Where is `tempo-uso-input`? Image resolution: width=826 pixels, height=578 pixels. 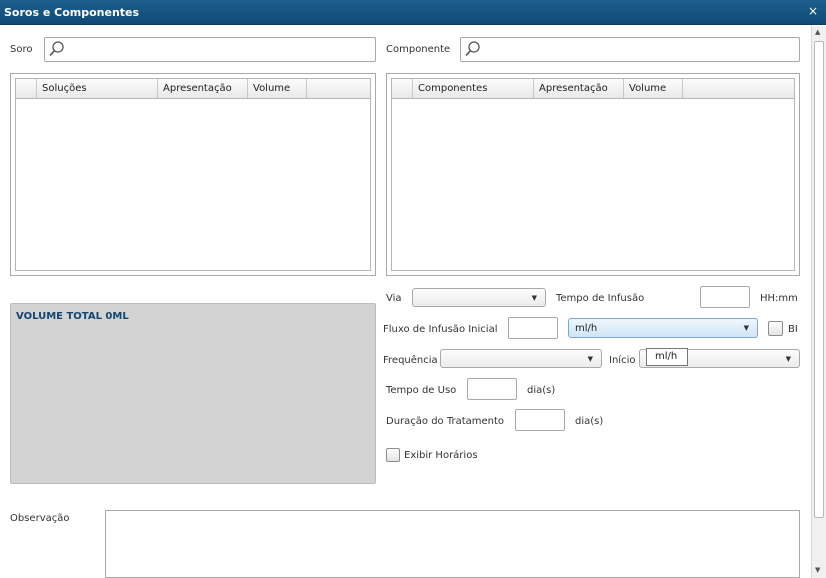 tempo-uso-input is located at coordinates (492, 389).